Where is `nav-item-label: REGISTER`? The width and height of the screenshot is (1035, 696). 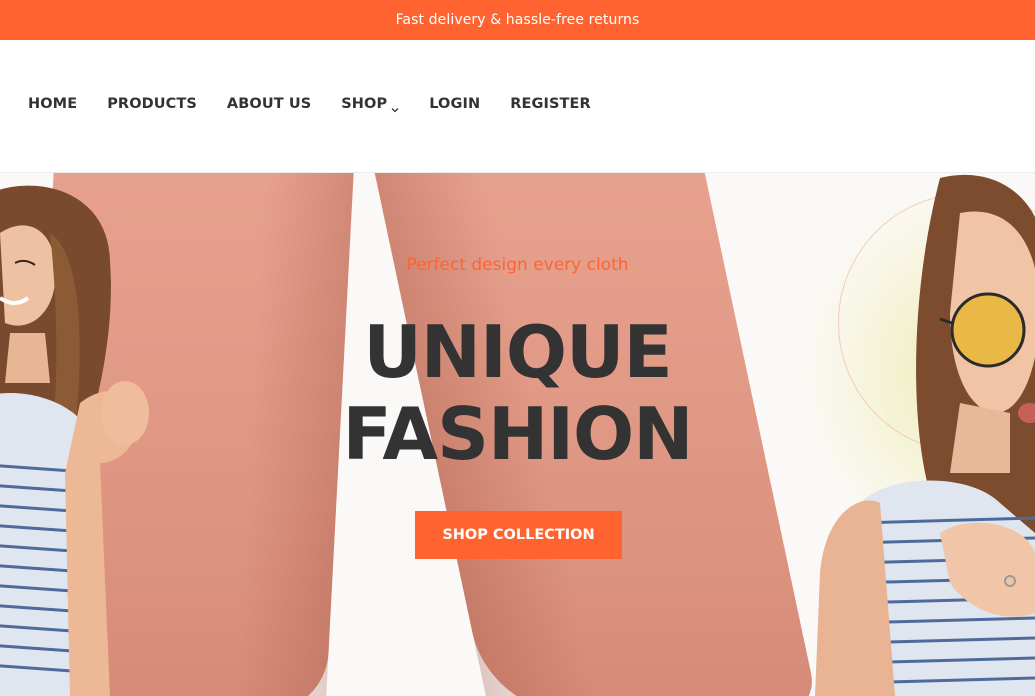 nav-item-label: REGISTER is located at coordinates (550, 104).